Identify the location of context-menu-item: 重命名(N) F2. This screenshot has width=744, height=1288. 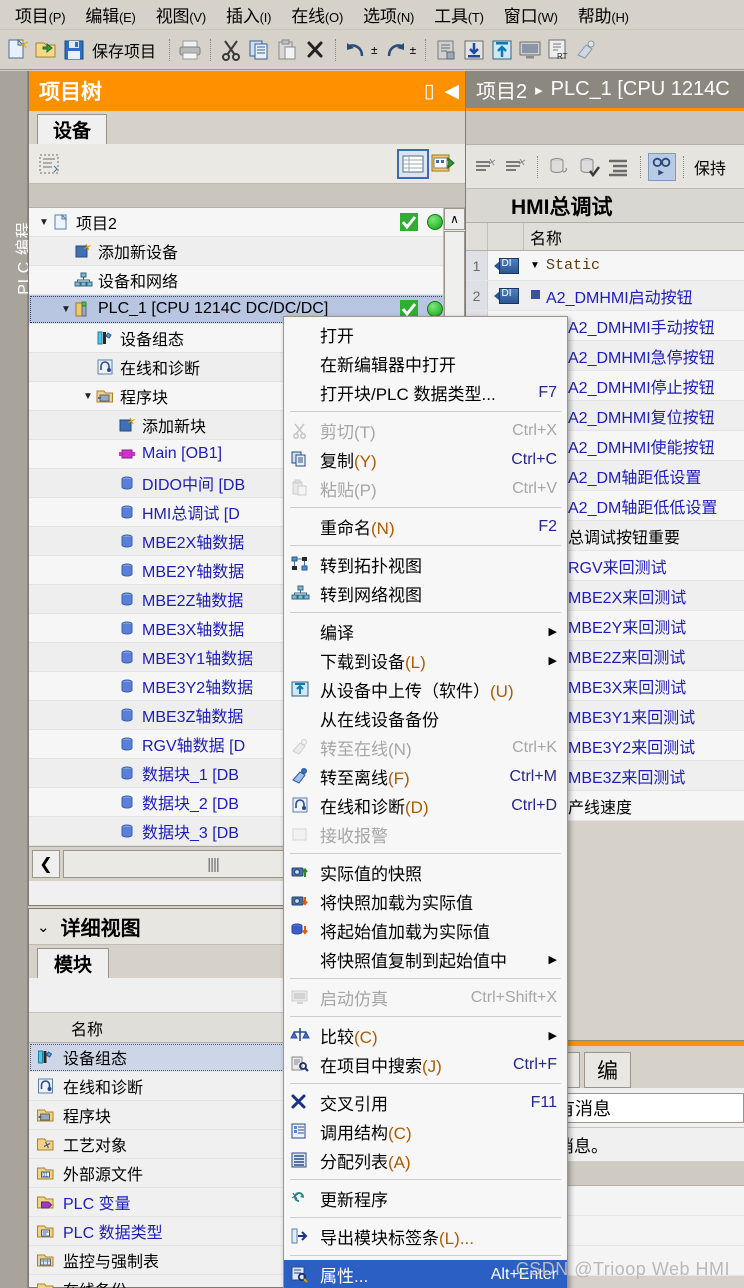
(425, 526).